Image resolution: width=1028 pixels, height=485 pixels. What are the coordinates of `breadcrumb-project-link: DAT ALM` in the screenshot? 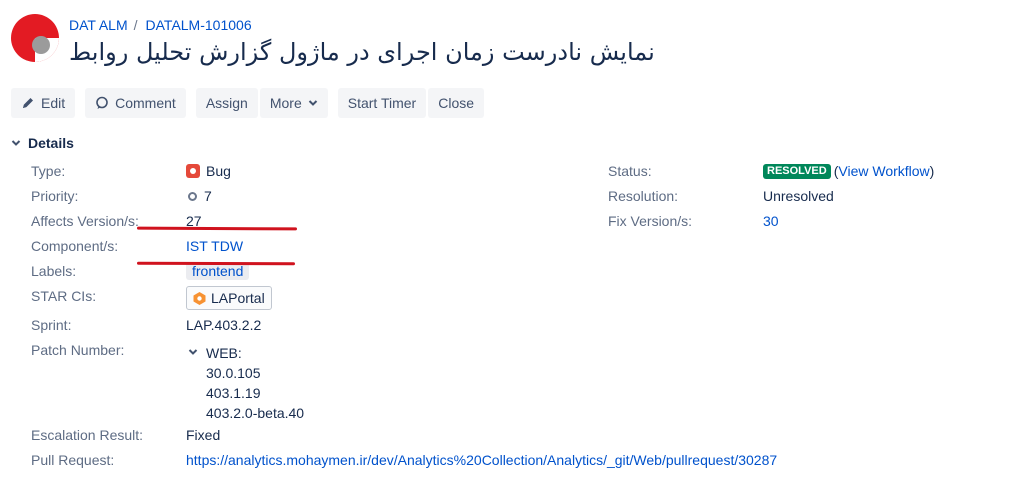 It's located at (98, 25).